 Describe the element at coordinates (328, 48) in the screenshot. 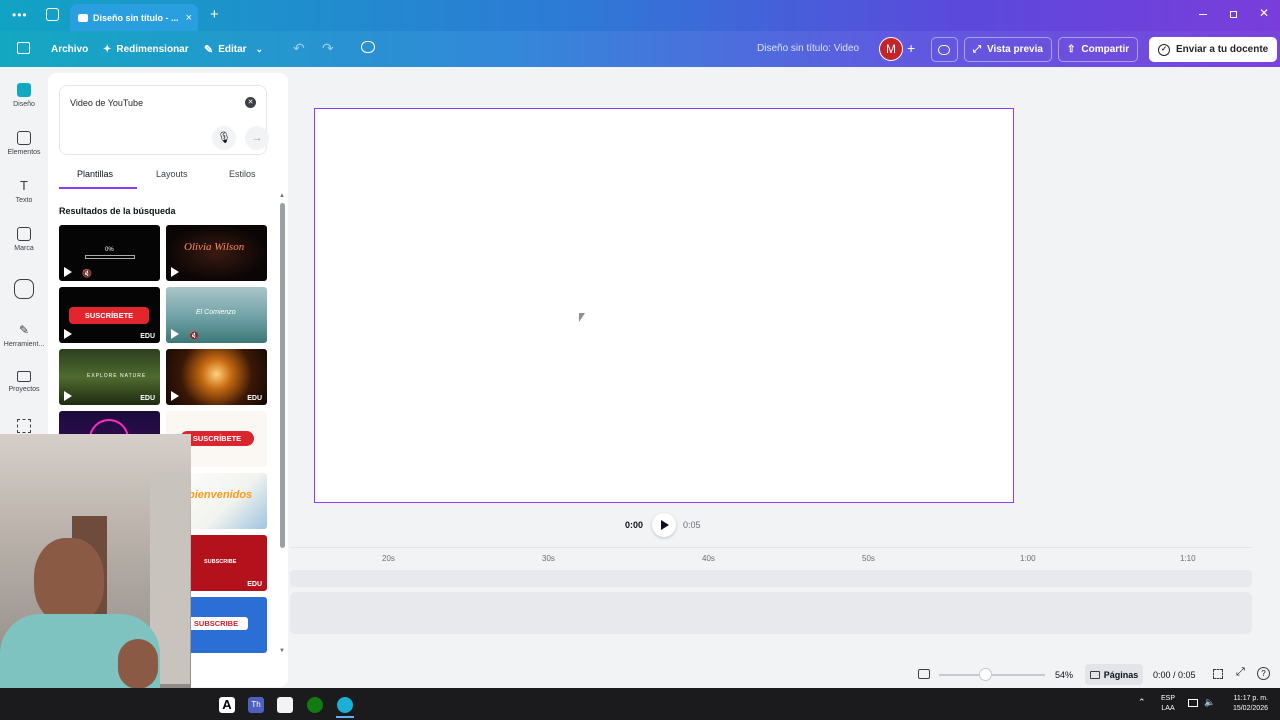

I see `redo-icon: ↷` at that location.